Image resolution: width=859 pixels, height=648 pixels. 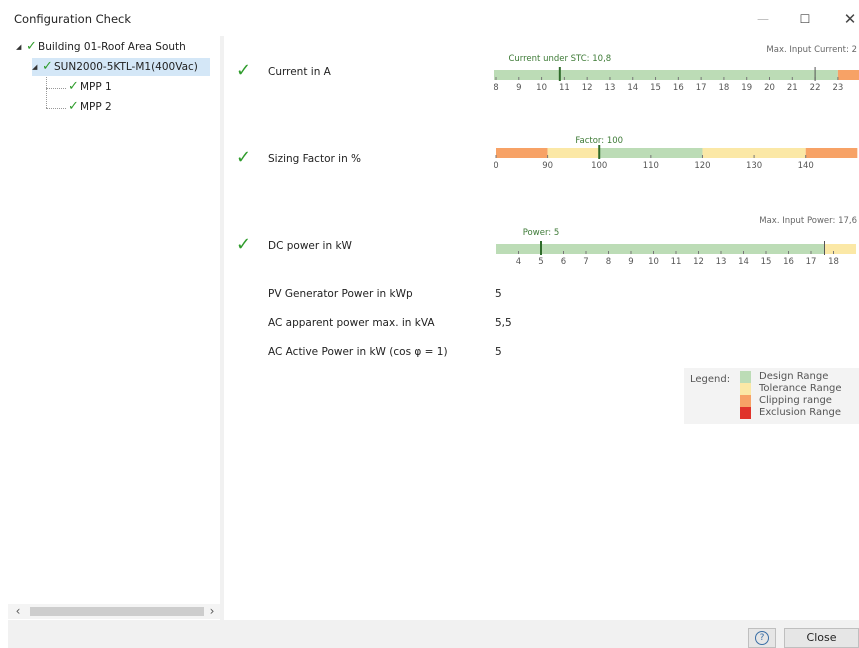 What do you see at coordinates (676, 157) in the screenshot?
I see `range-chart-sizing-factor: 0 90 100 110 120 130 140 Factor: 100` at bounding box center [676, 157].